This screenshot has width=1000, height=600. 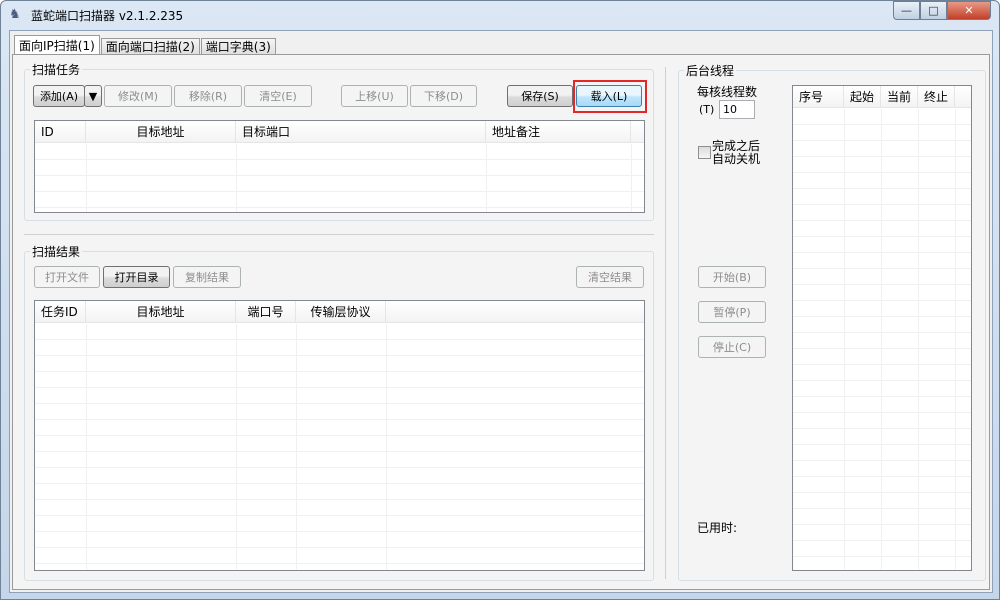 What do you see at coordinates (707, 109) in the screenshot?
I see `threads-hotkey-label: (T)` at bounding box center [707, 109].